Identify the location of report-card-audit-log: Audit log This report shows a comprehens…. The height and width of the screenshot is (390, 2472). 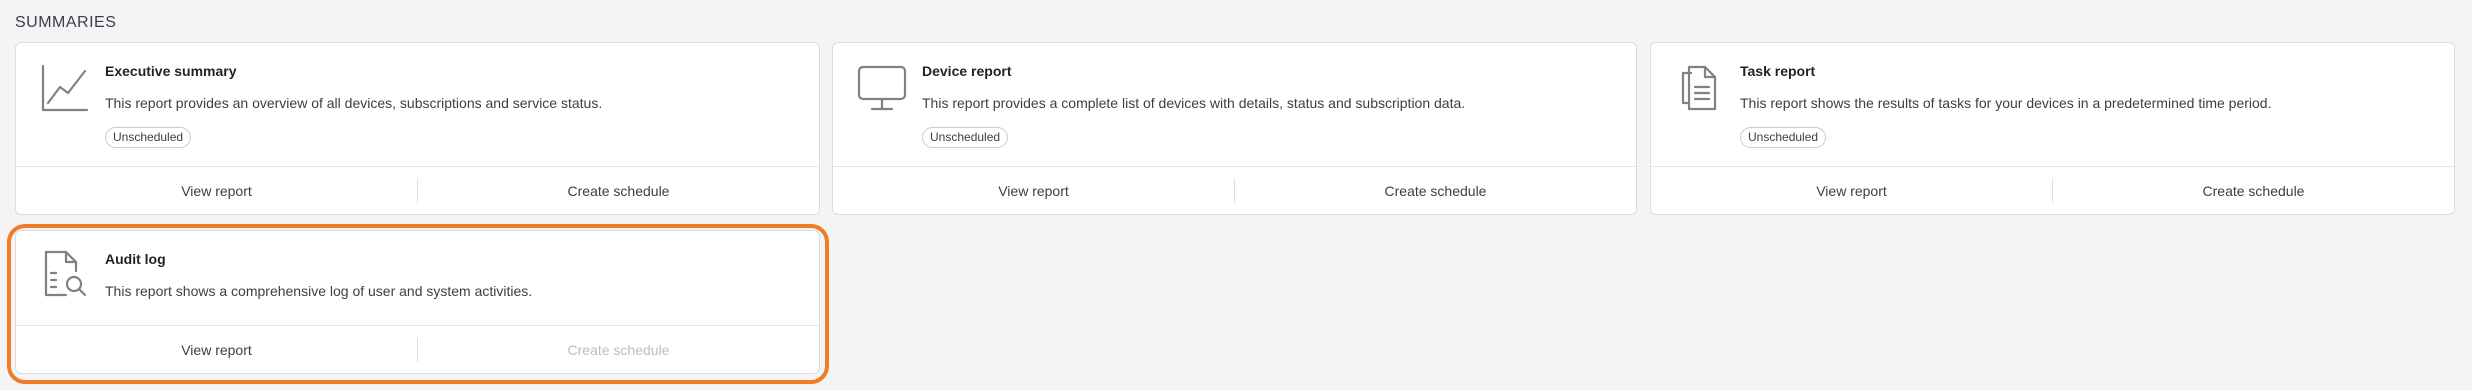
(417, 302).